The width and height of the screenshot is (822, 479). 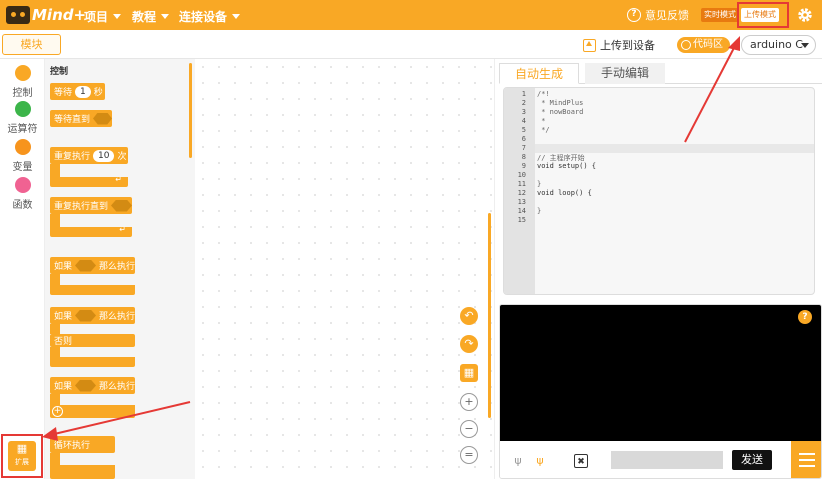 I want to click on upload-icon, so click(x=589, y=45).